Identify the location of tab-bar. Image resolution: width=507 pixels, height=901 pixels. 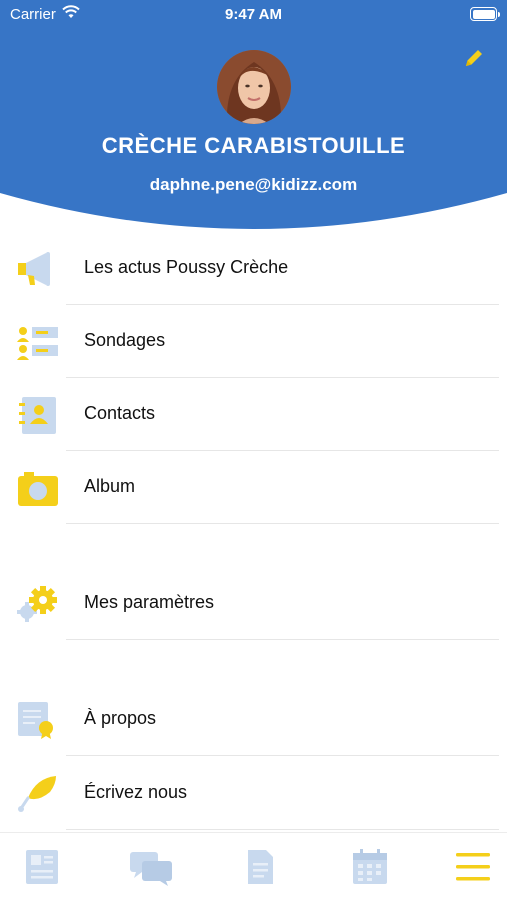
(253, 866).